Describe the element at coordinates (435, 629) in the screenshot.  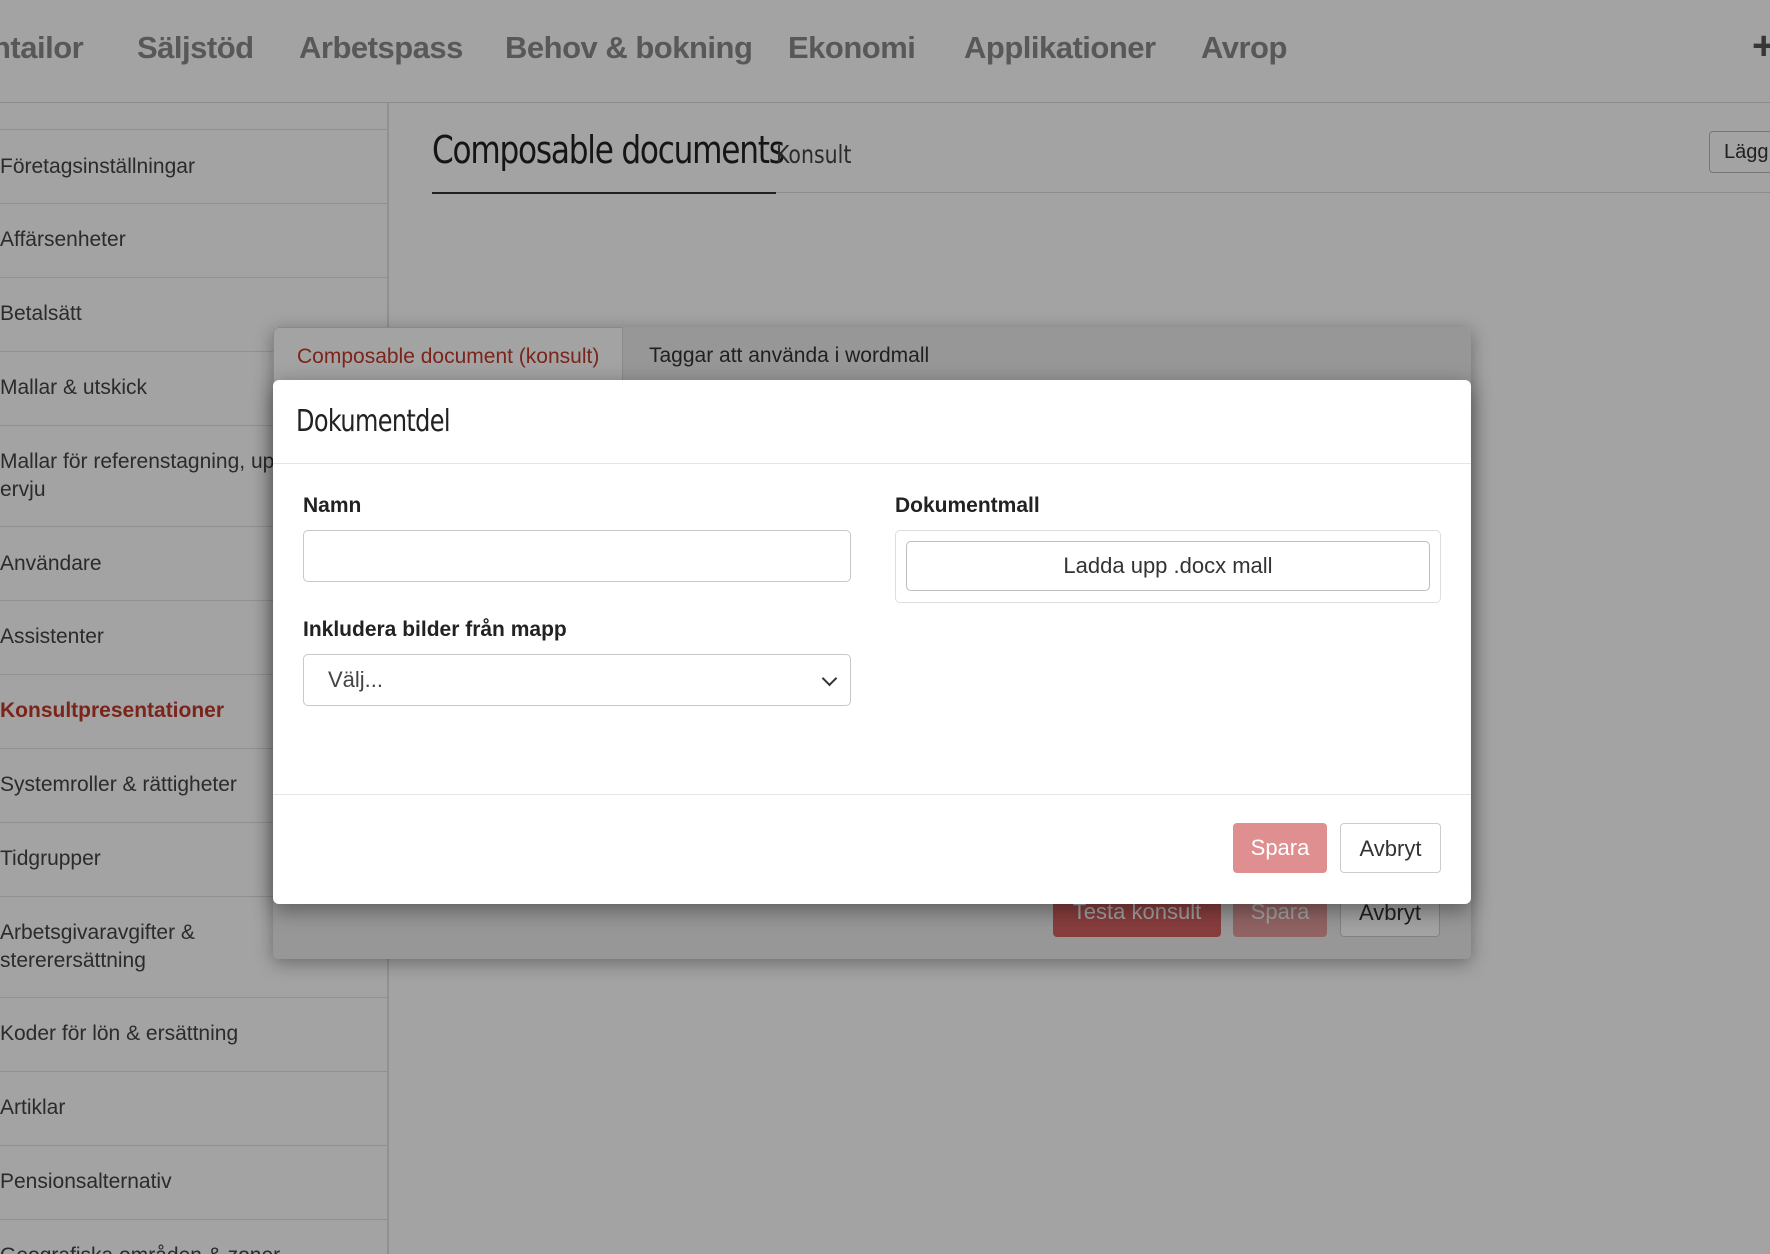
I see `images-folder-label: Inkludera bilder från mapp` at that location.